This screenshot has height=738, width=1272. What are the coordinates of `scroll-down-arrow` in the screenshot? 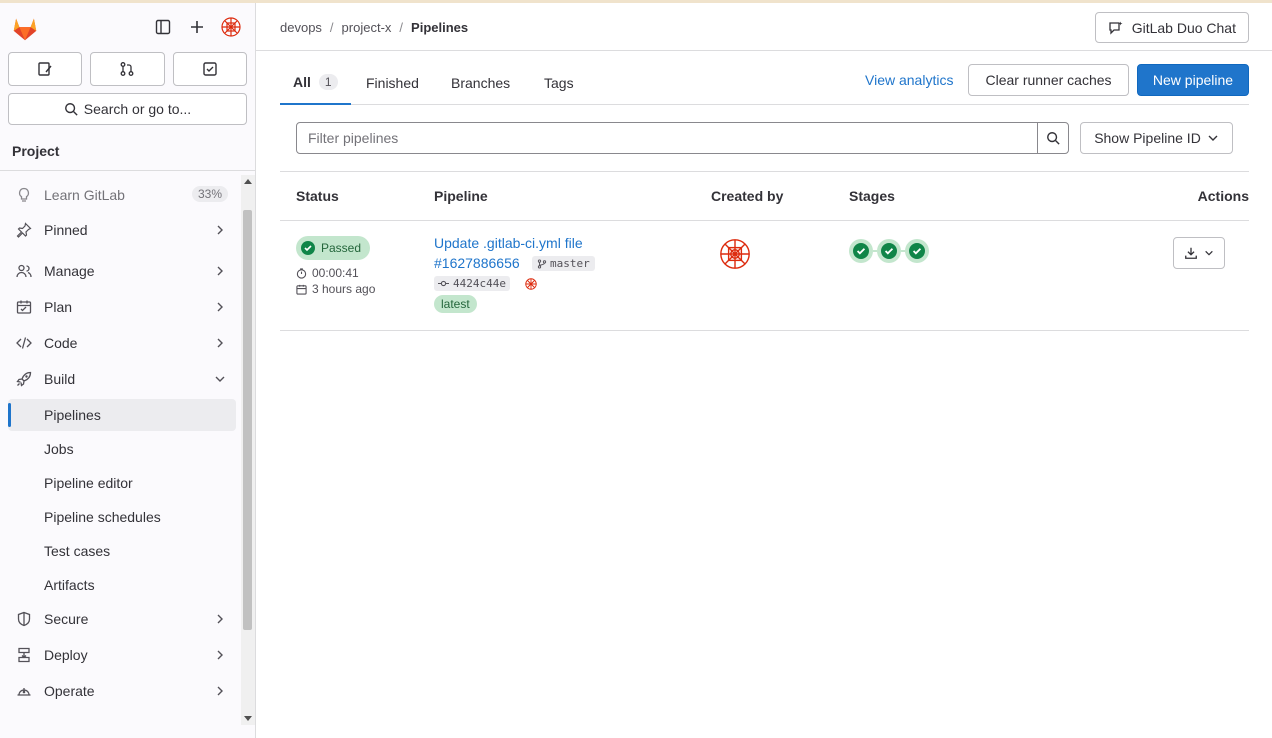 It's located at (248, 718).